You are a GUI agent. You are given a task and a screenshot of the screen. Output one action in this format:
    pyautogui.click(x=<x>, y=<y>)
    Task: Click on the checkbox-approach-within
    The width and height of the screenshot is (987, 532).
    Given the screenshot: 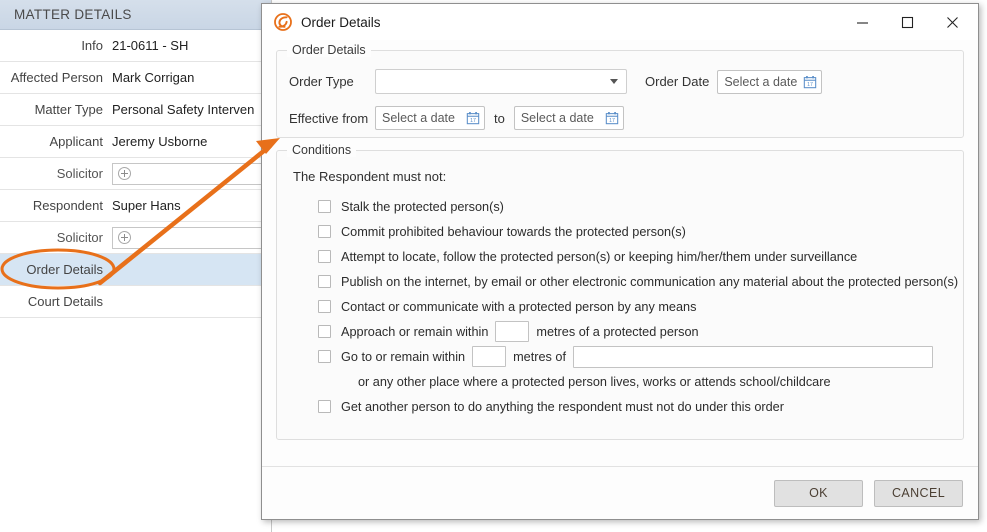 What is the action you would take?
    pyautogui.click(x=324, y=331)
    